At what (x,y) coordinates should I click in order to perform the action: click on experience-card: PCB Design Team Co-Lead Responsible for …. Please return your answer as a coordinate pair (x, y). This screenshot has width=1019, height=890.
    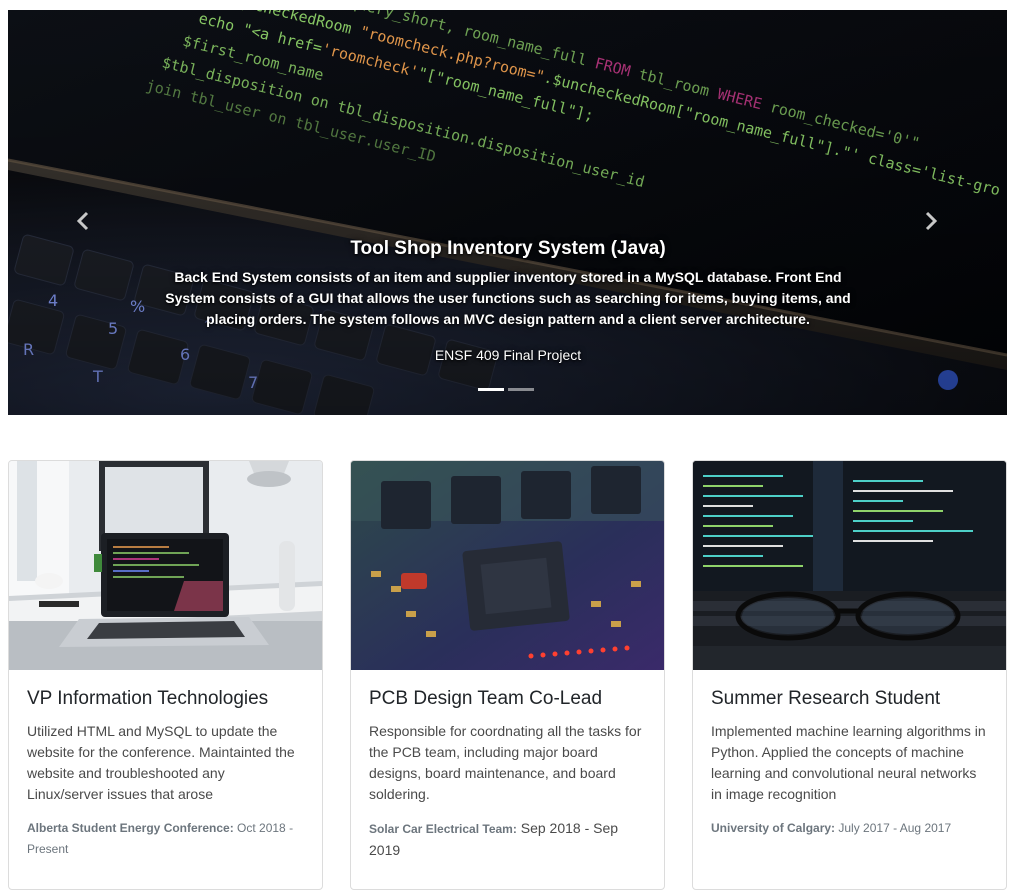
    Looking at the image, I should click on (507, 675).